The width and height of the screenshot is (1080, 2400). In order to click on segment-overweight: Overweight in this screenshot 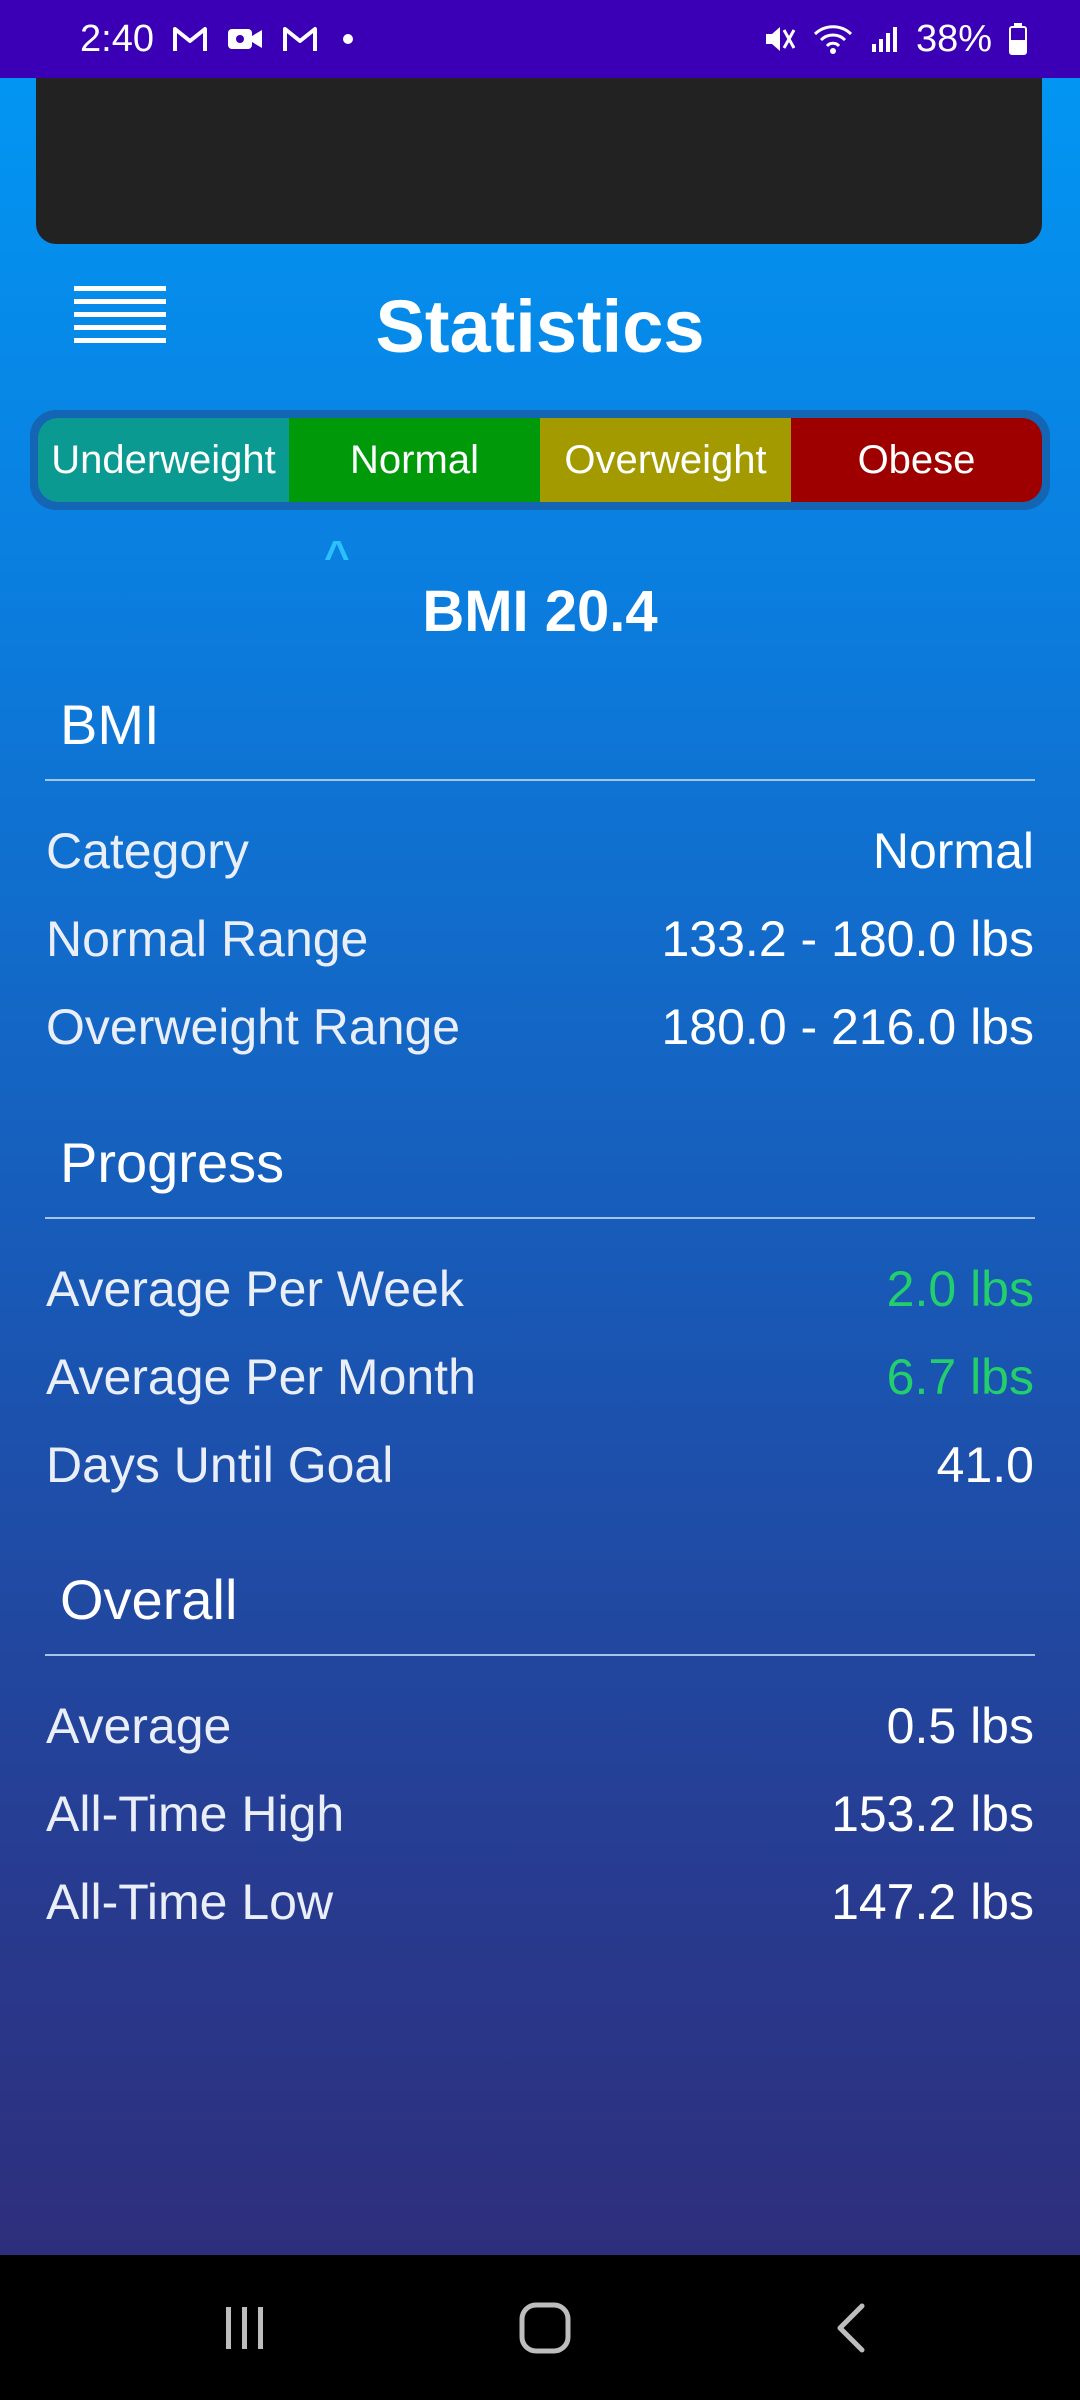, I will do `click(665, 460)`.